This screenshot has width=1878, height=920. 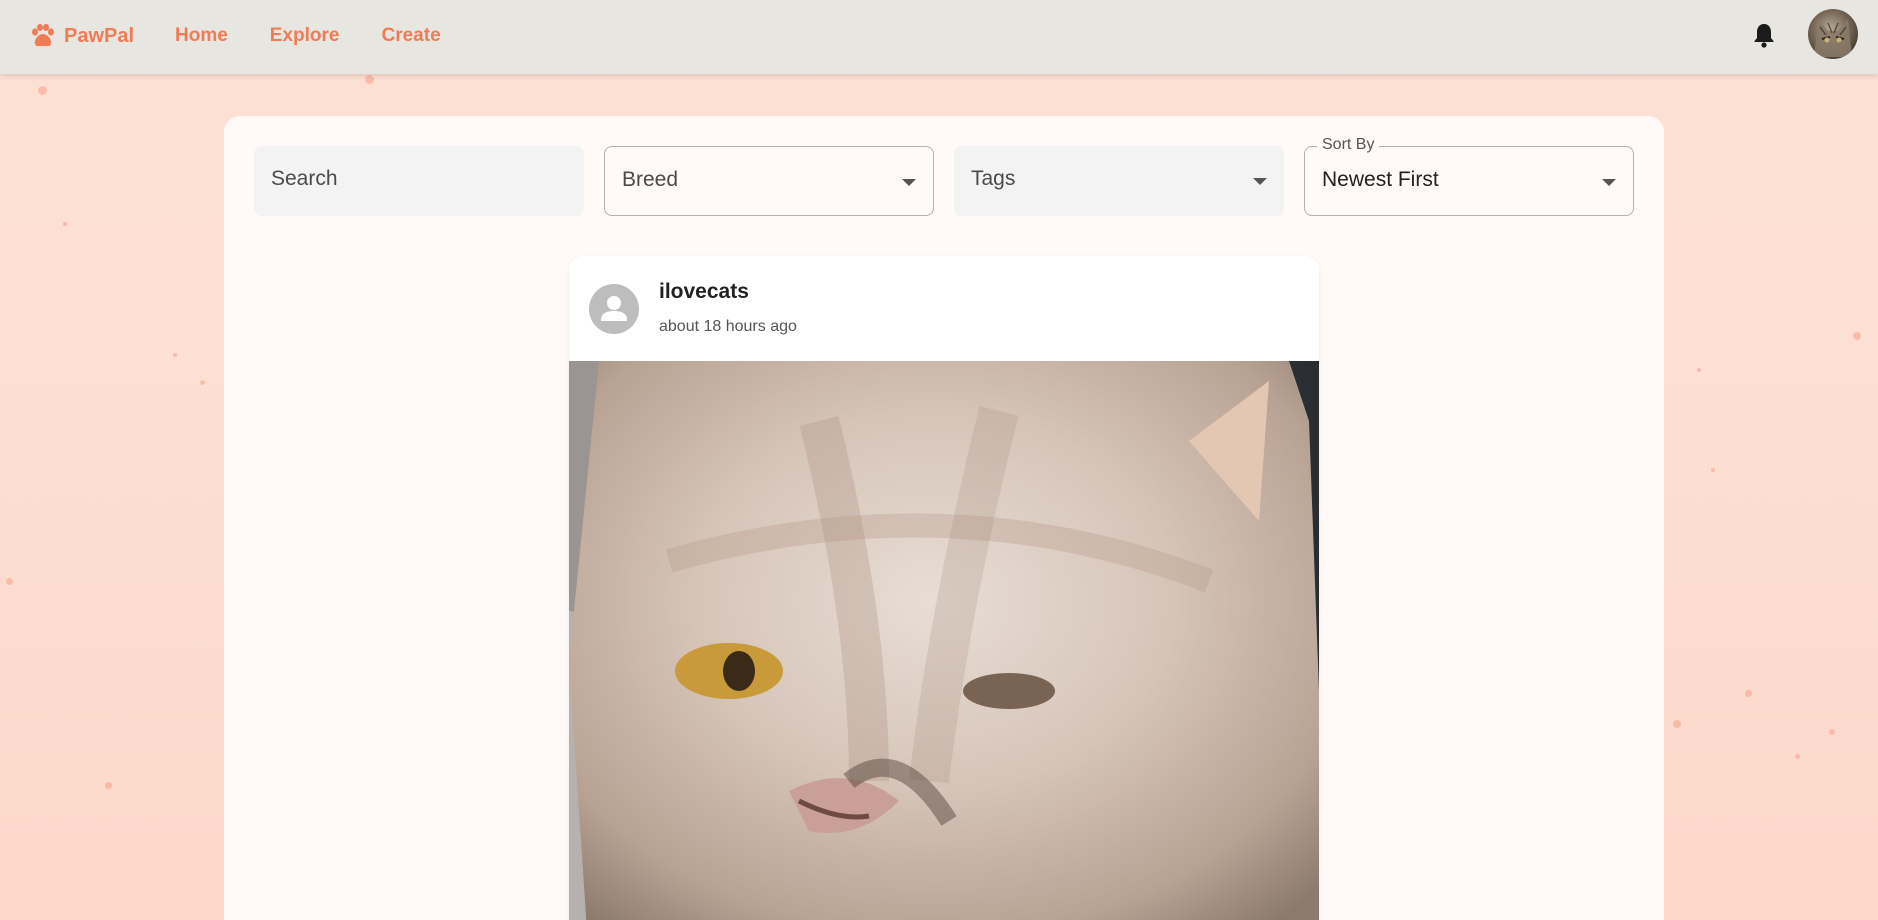 I want to click on main-nav: Home Explore Create, so click(x=308, y=36).